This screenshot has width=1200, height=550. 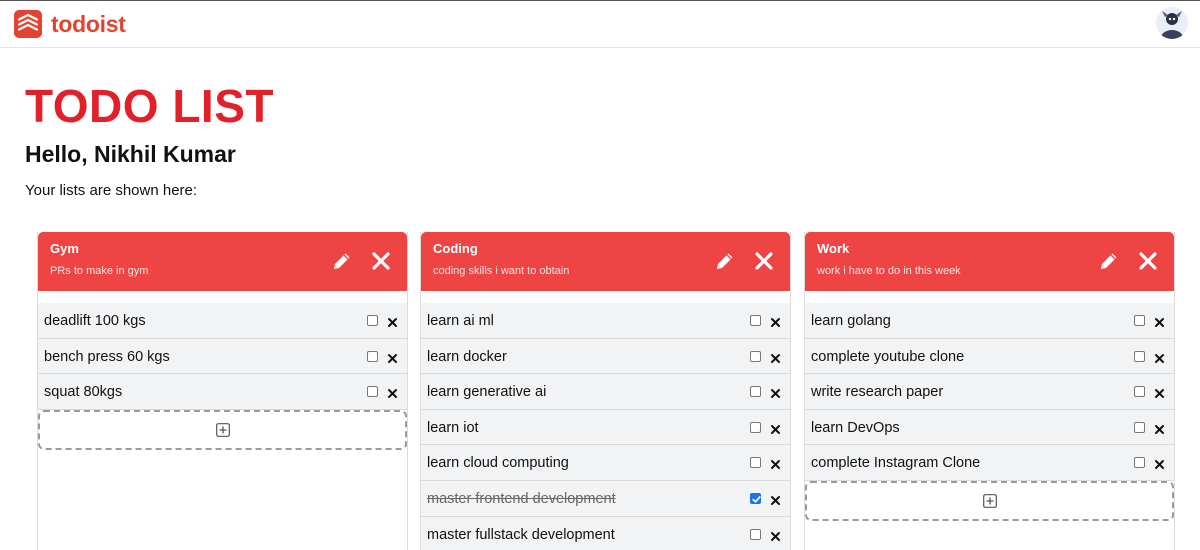 What do you see at coordinates (467, 356) in the screenshot?
I see `item-text: learn docker` at bounding box center [467, 356].